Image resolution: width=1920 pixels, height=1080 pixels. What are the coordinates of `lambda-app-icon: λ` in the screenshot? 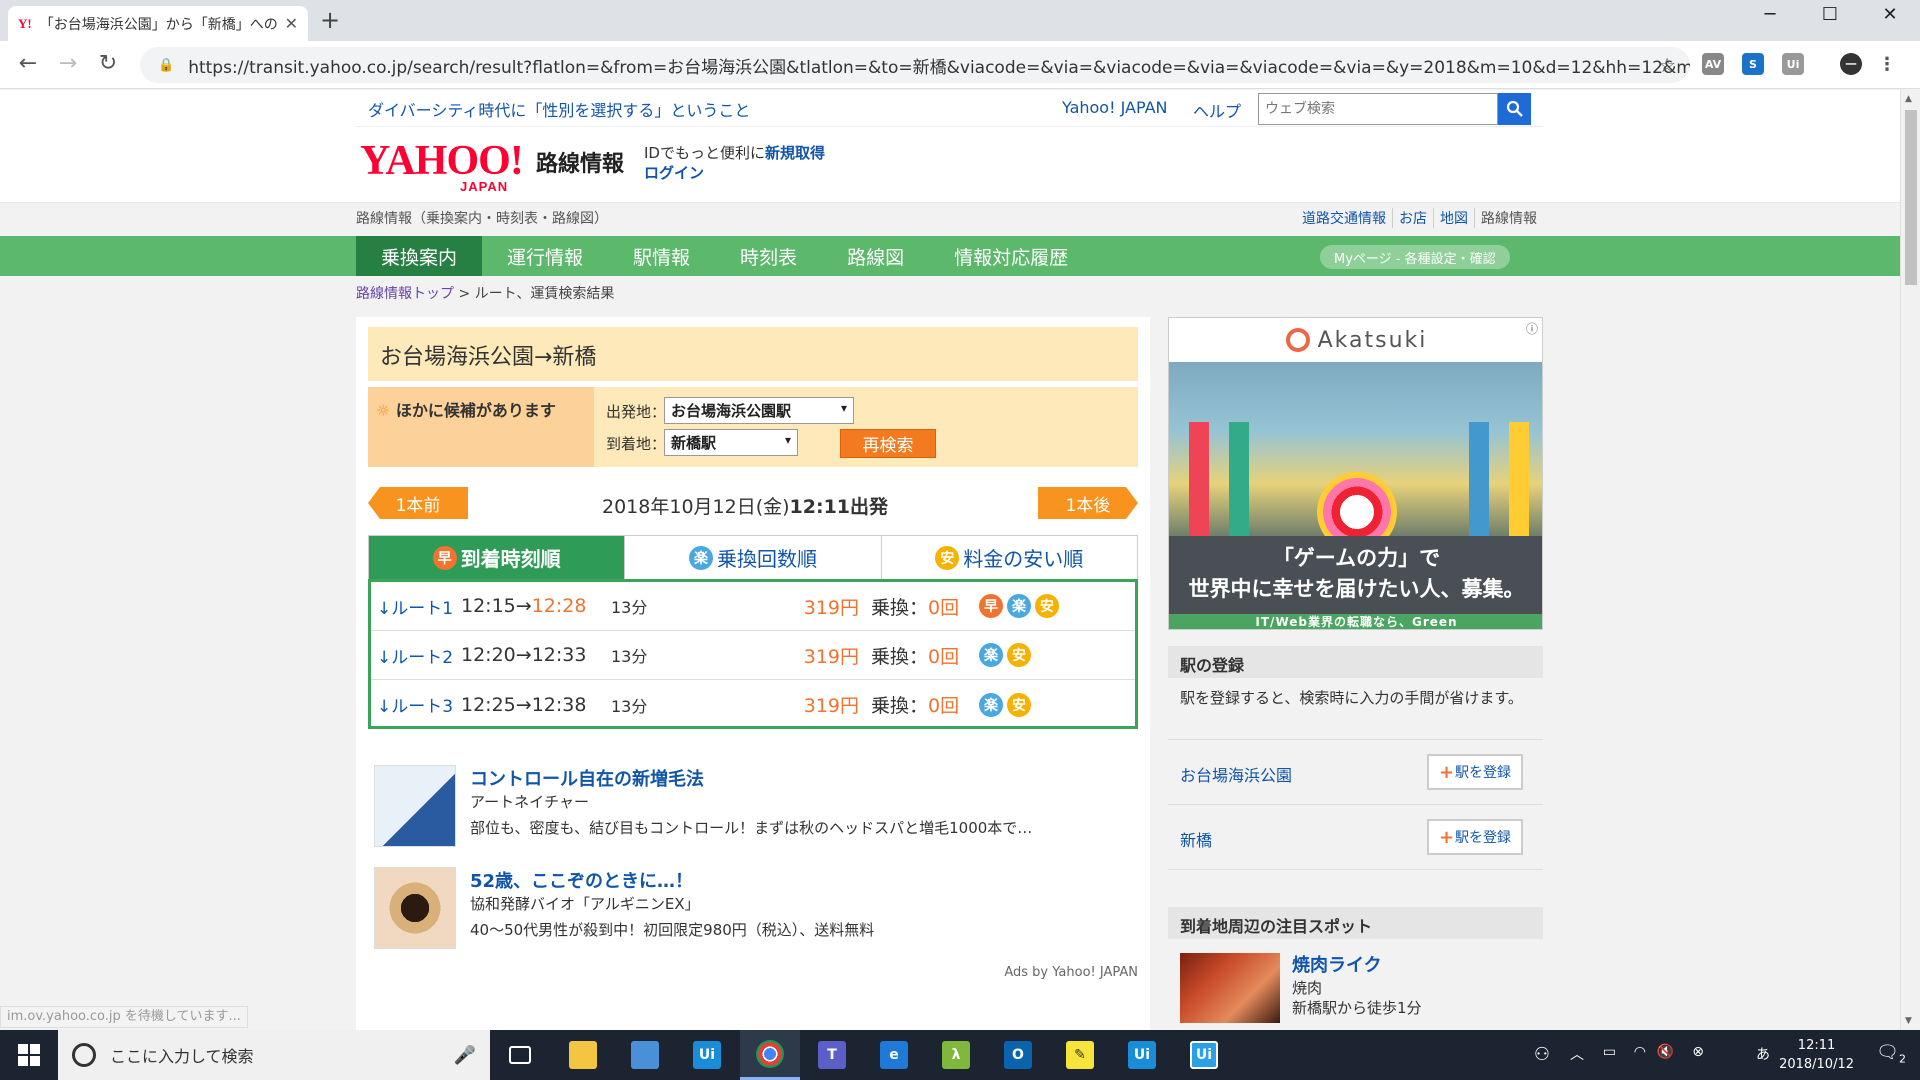 It's located at (956, 1055).